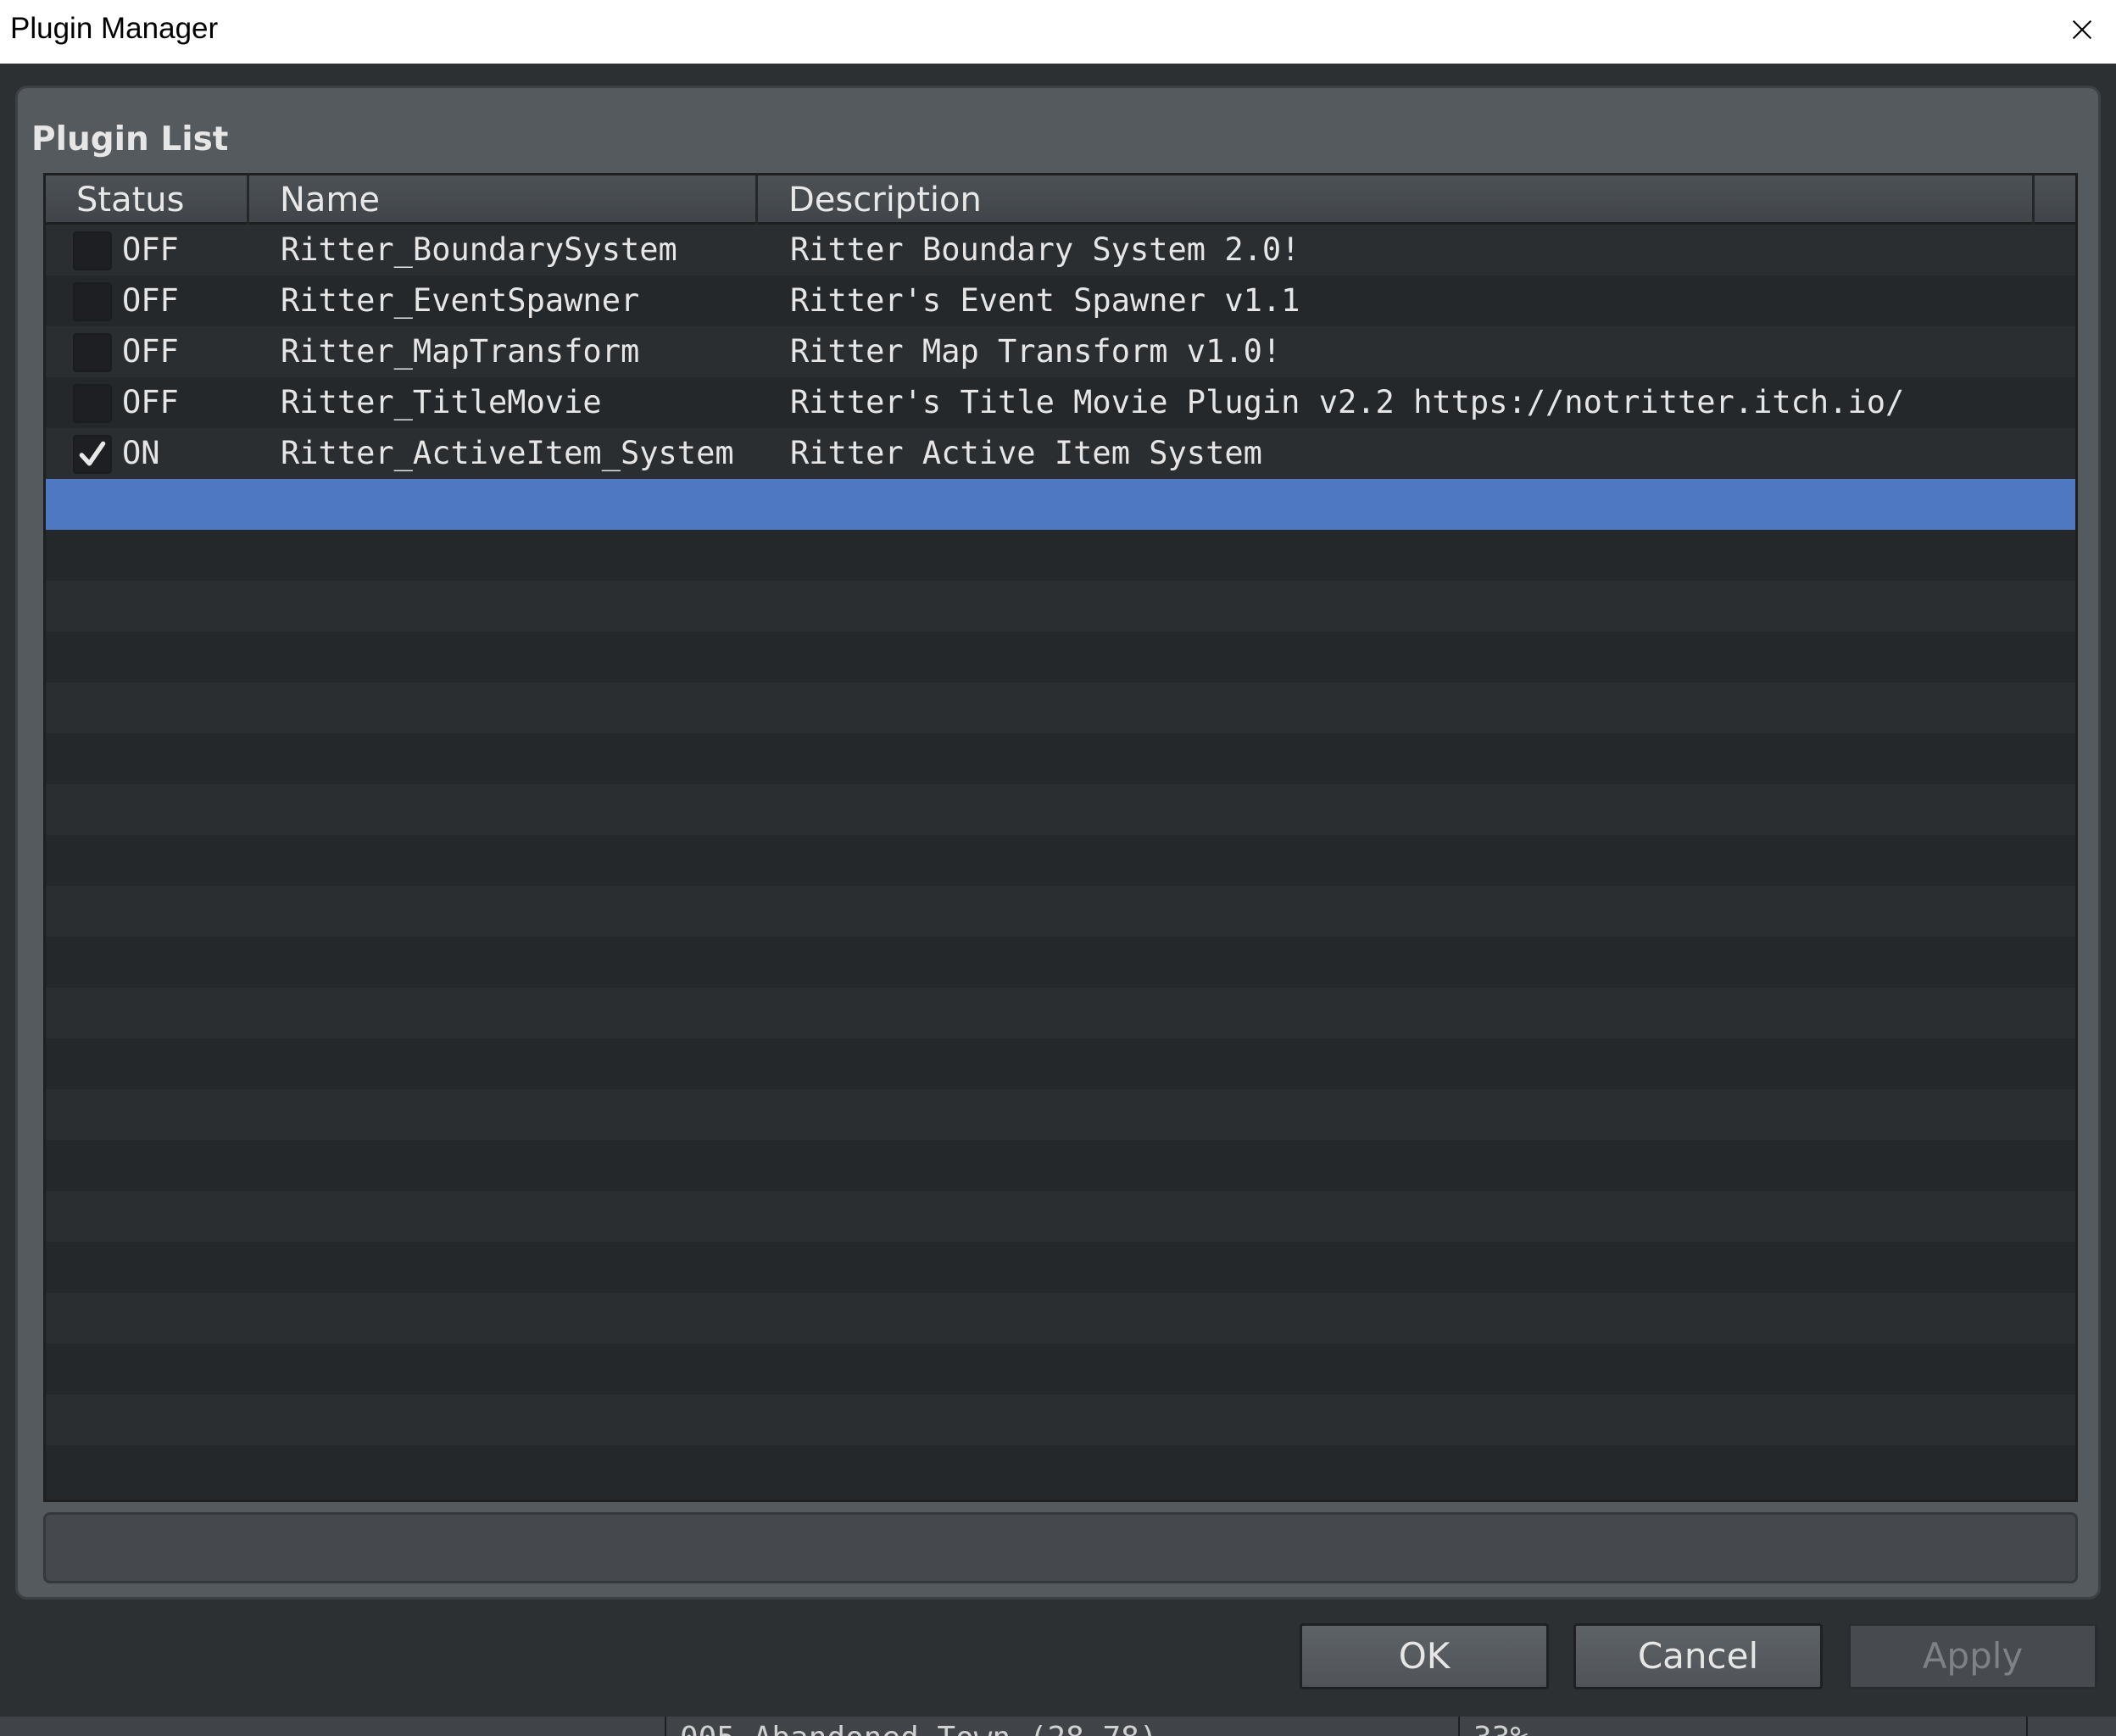 This screenshot has width=2116, height=1736. What do you see at coordinates (141, 453) in the screenshot?
I see `status-text: ON` at bounding box center [141, 453].